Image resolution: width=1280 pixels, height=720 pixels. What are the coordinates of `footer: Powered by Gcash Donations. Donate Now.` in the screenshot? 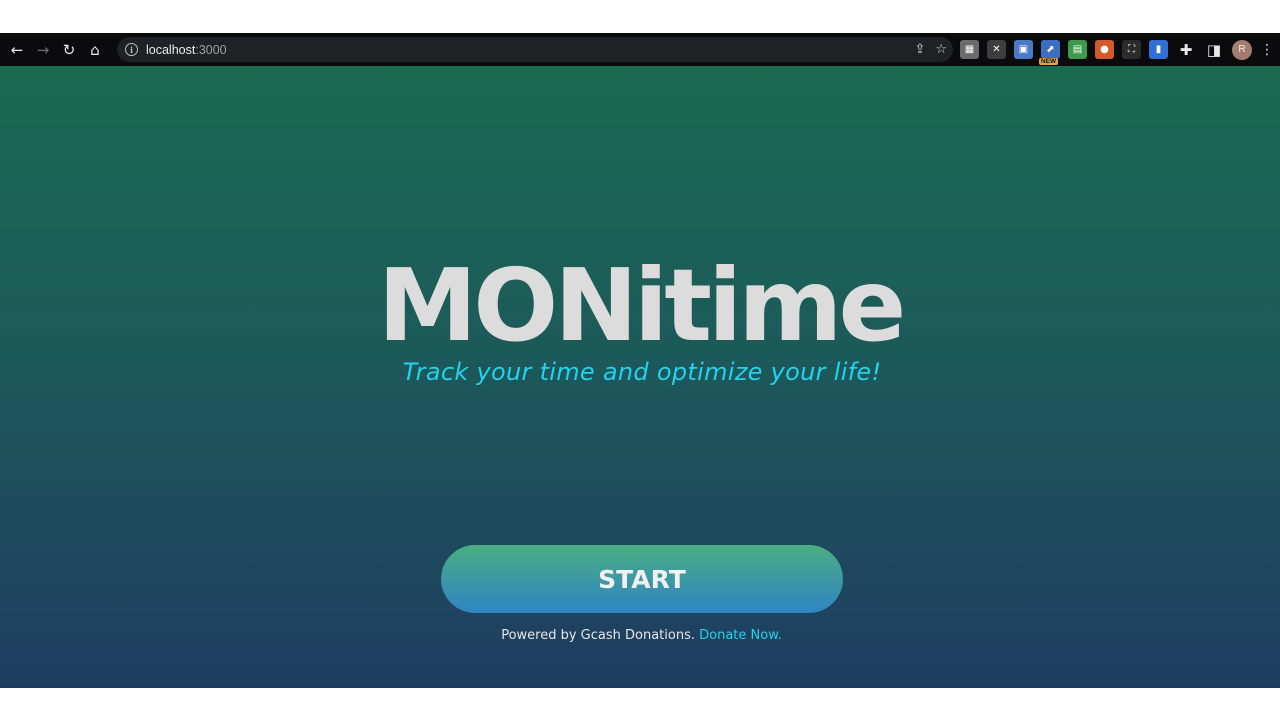 It's located at (640, 635).